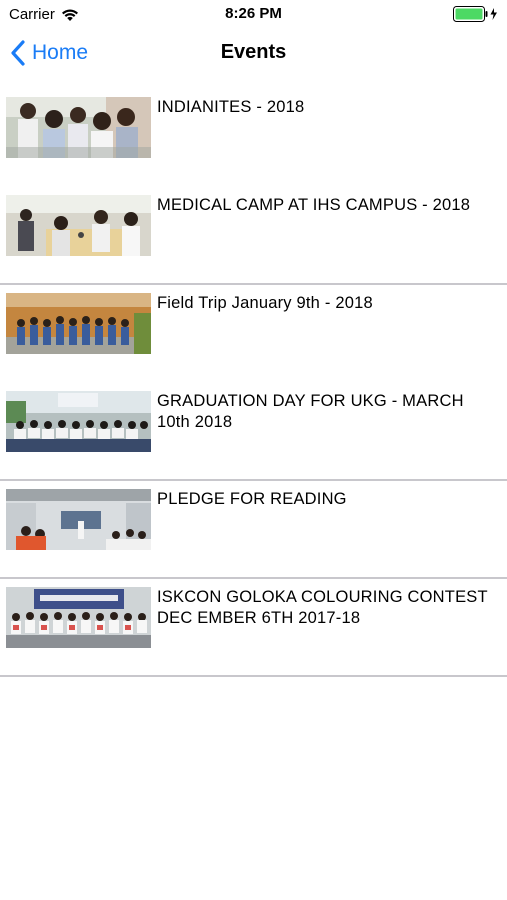  Describe the element at coordinates (310, 411) in the screenshot. I see `event-title: GRADUATION DAY FOR UKG - MARCH 10th 2018` at that location.